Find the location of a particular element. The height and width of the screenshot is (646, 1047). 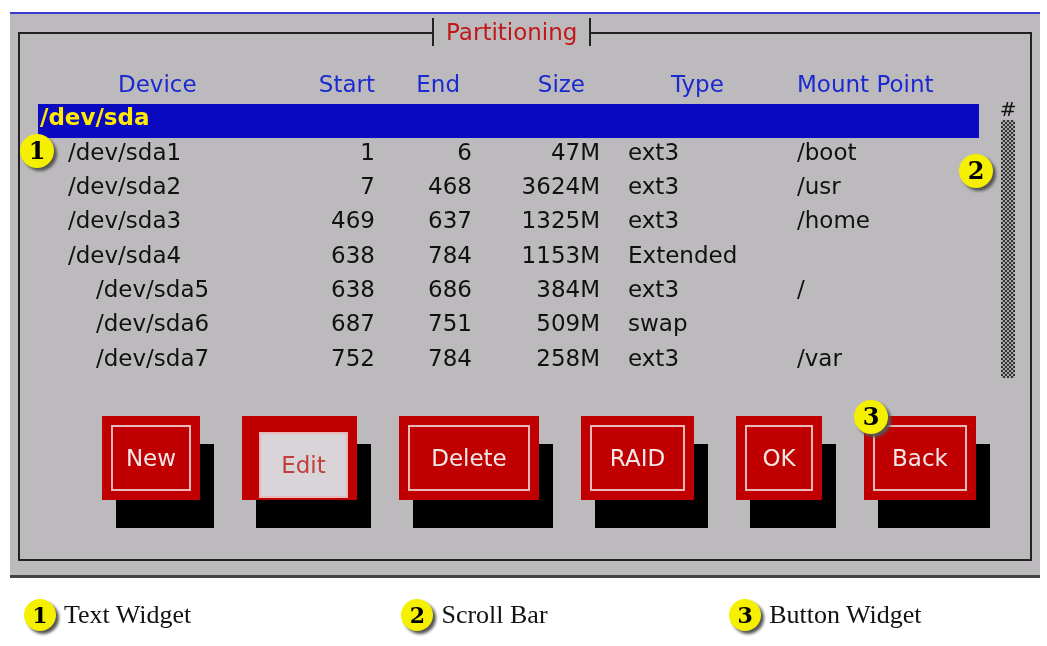

table-cell-text: / is located at coordinates (801, 289).